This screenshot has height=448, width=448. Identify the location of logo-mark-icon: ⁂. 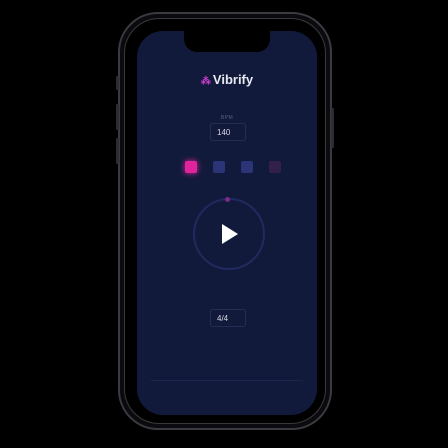
(205, 81).